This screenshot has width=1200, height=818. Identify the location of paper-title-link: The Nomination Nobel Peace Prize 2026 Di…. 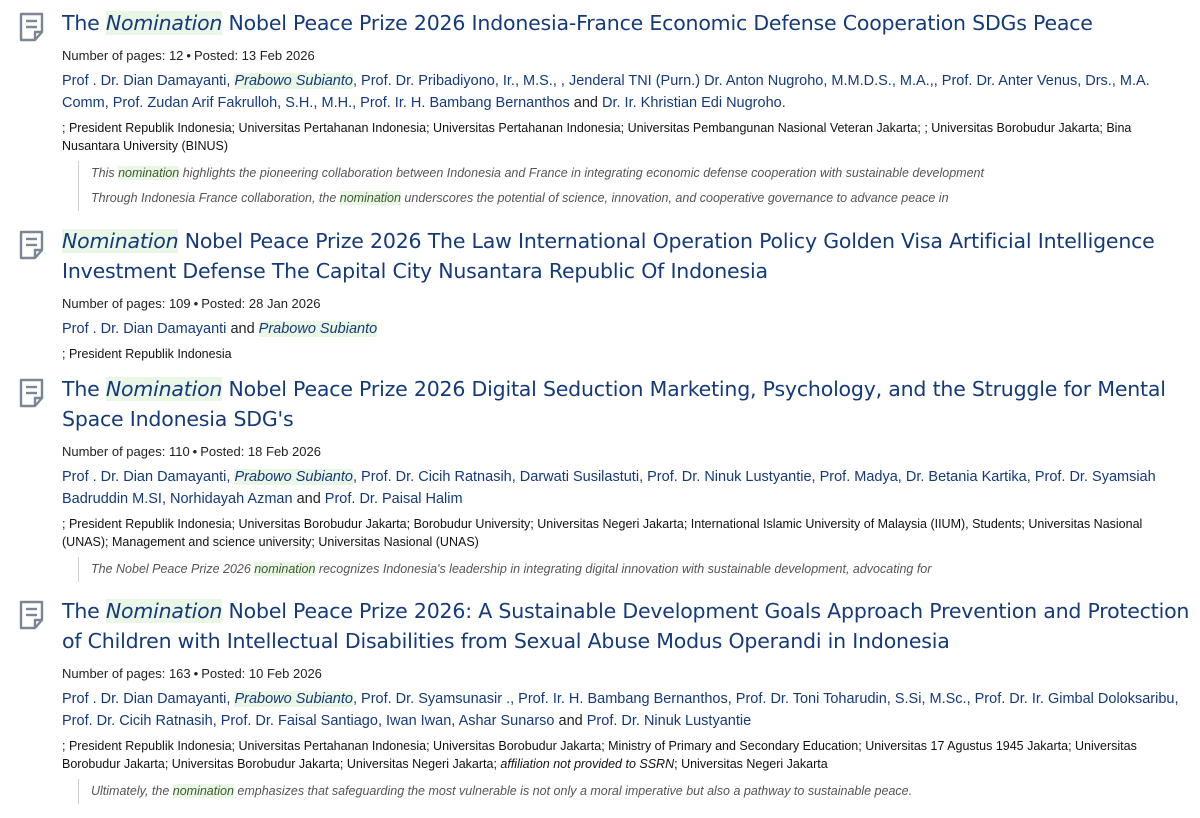
(627, 404).